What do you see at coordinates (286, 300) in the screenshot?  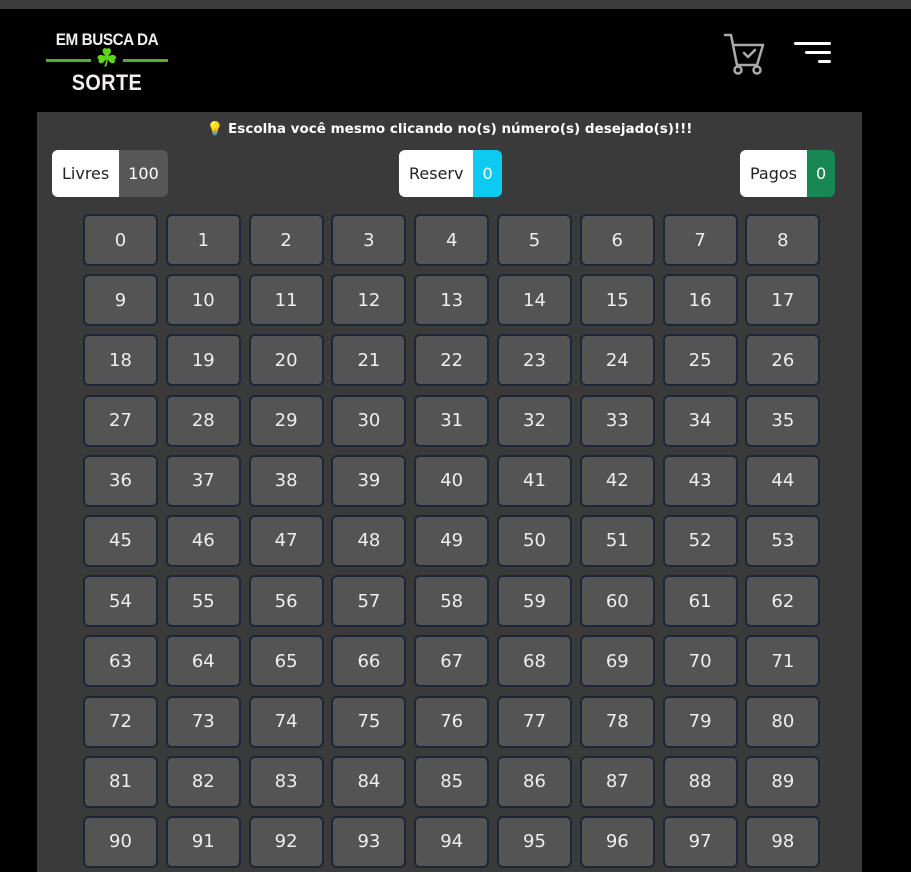 I see `number-button-11: 11` at bounding box center [286, 300].